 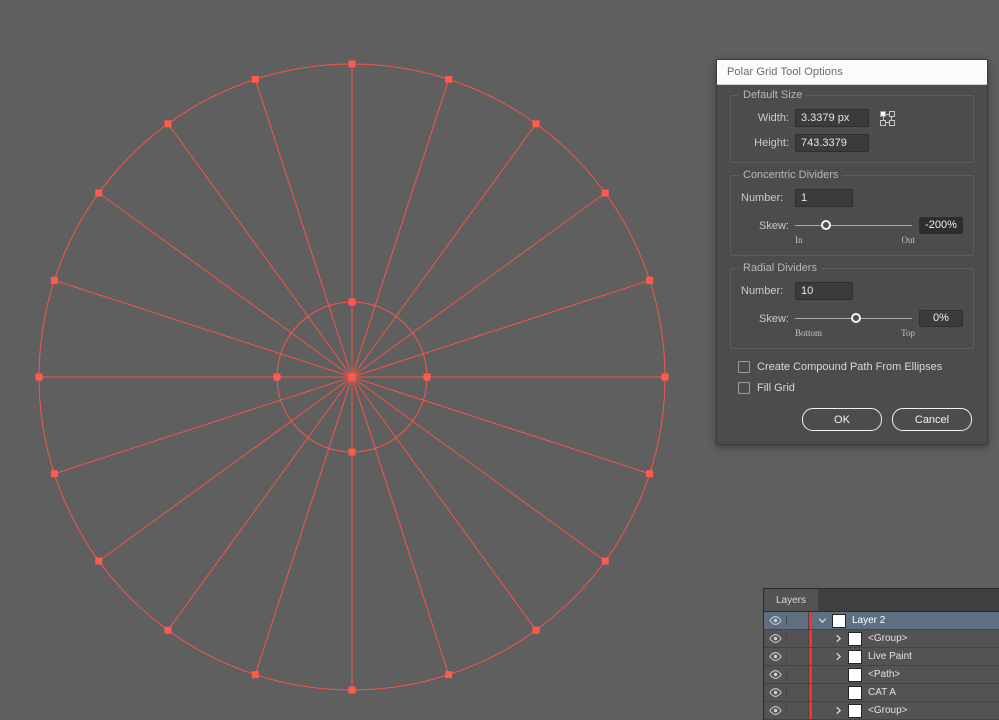 I want to click on checkbox-row-0: Create Compound Path From Ellipses, so click(x=856, y=367).